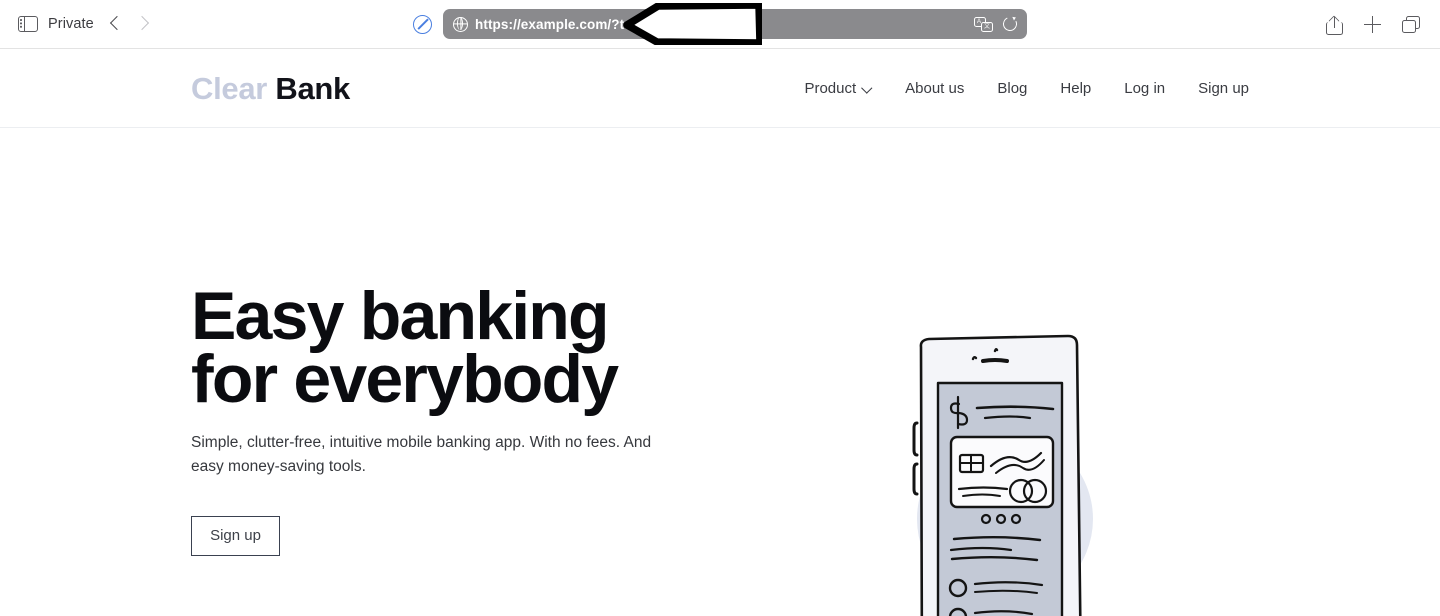  I want to click on sidebar-toggle-icon, so click(28, 24).